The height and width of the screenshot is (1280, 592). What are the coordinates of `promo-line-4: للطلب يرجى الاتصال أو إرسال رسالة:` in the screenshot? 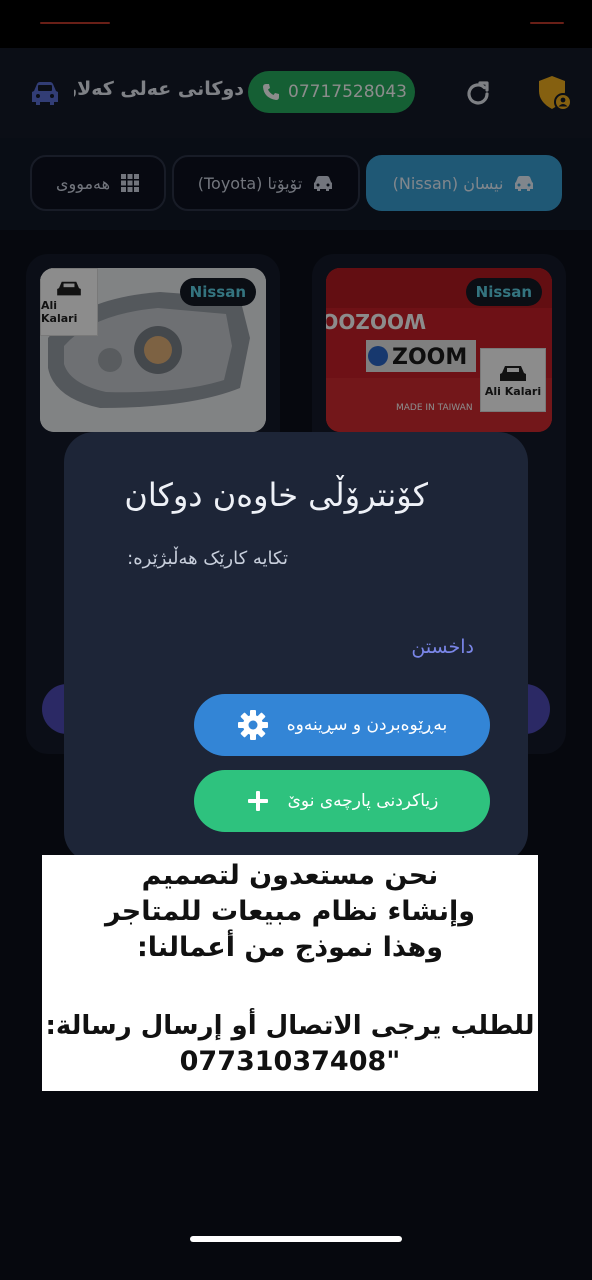 It's located at (290, 1026).